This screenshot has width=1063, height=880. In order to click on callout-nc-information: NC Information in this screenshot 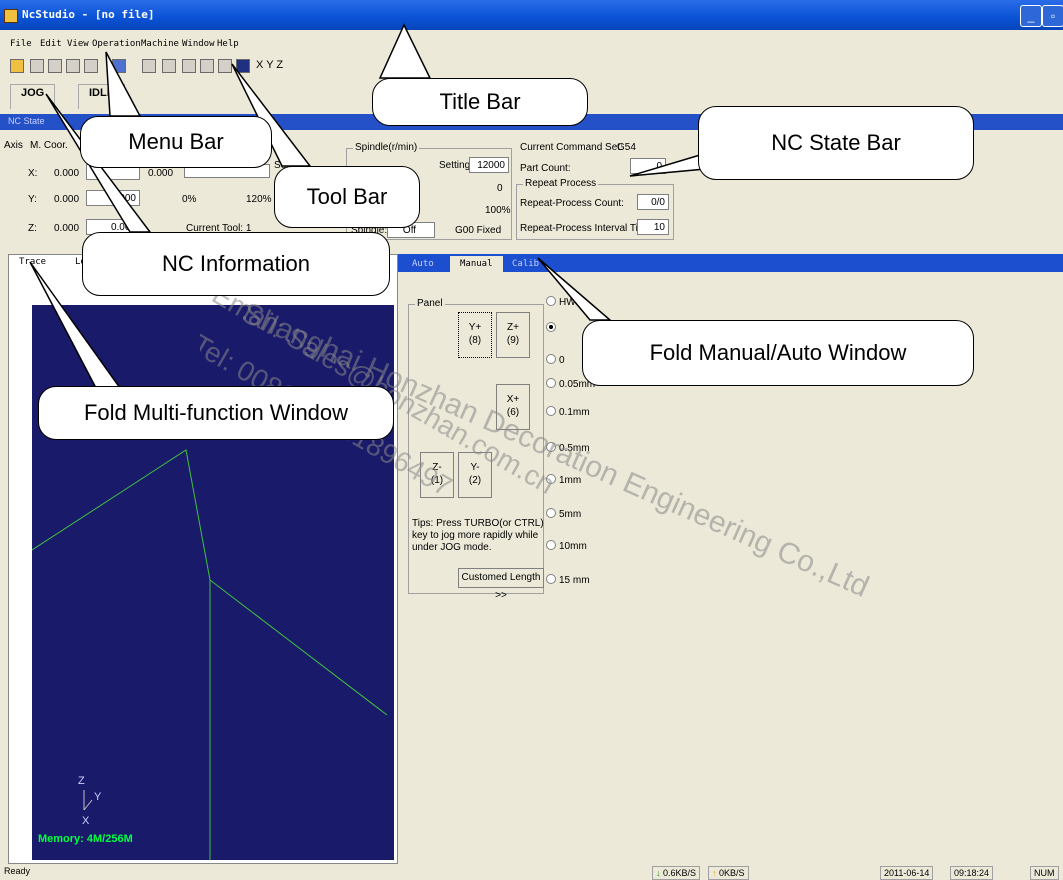, I will do `click(236, 264)`.